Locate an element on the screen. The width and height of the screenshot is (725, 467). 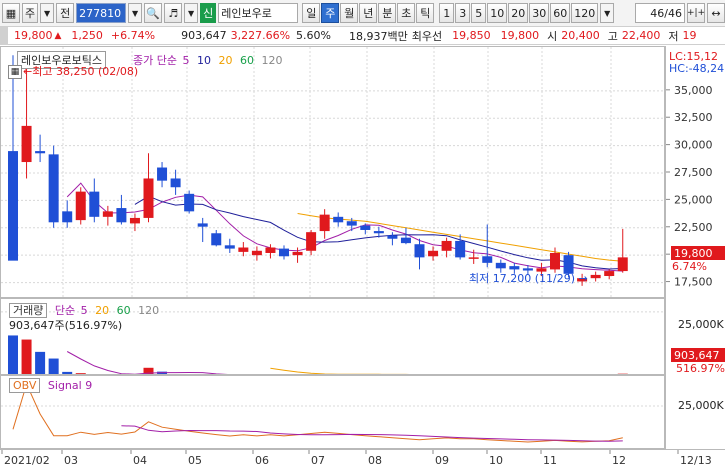
volume-last-pct: 516.97% is located at coordinates (700, 368).